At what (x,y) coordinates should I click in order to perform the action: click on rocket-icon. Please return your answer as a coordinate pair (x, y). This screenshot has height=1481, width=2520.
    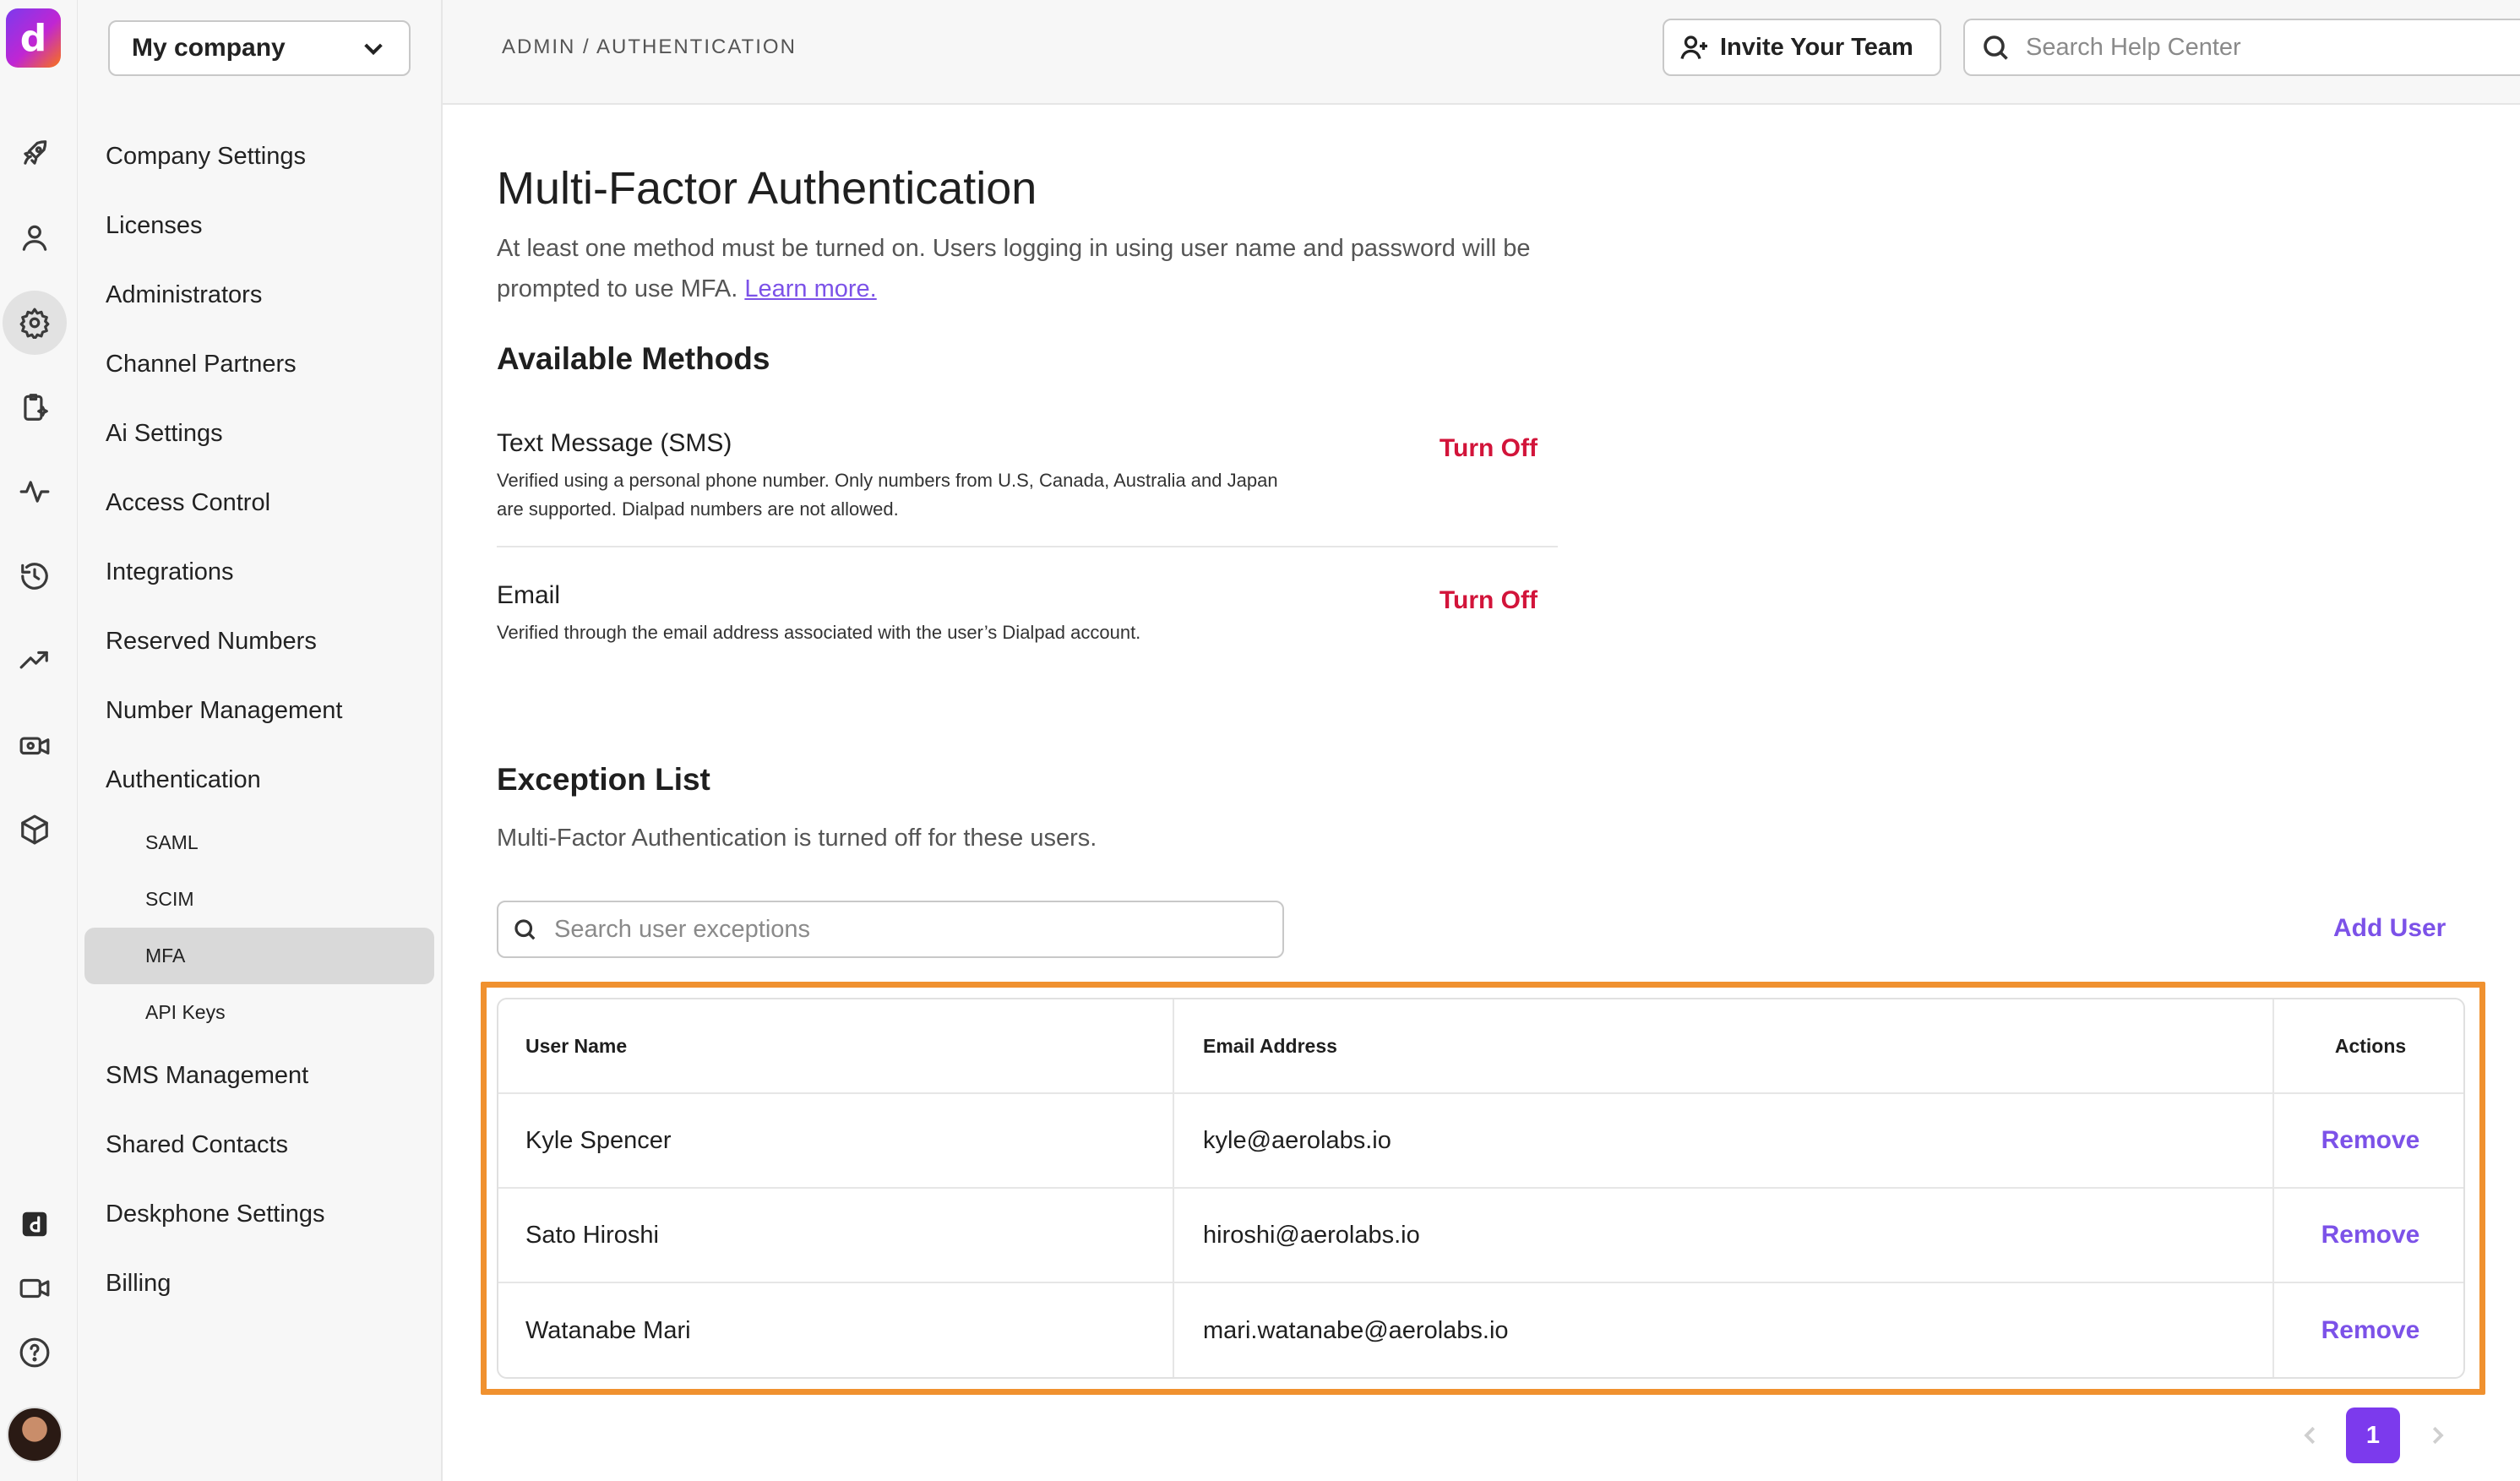
    Looking at the image, I should click on (34, 154).